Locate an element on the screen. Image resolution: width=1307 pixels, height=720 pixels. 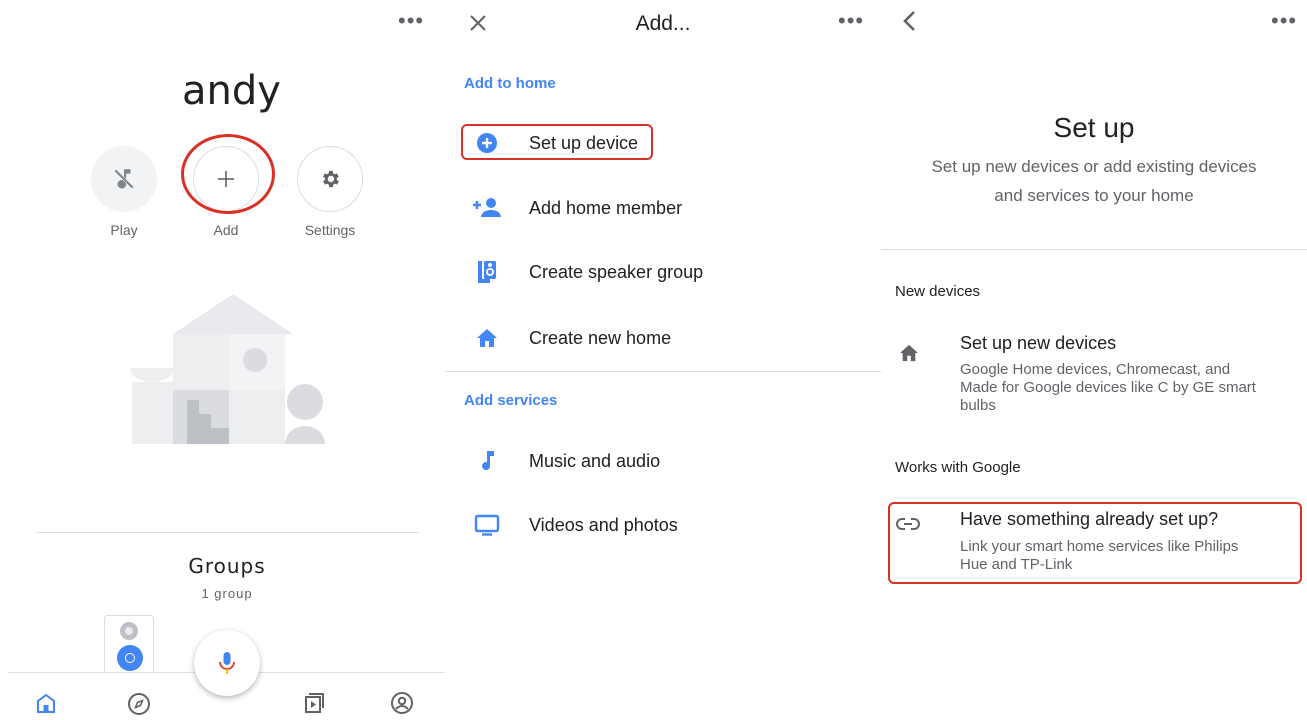
play-label: Play is located at coordinates (124, 230).